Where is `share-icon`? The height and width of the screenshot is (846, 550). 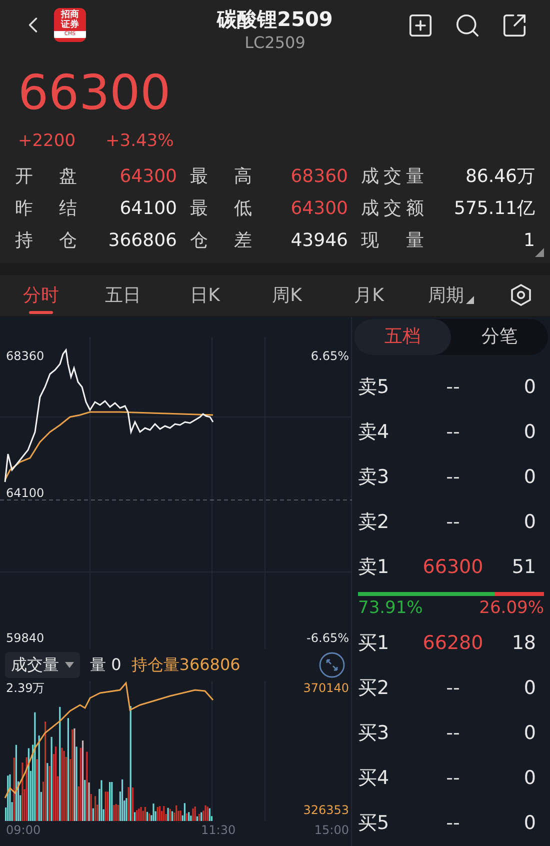
share-icon is located at coordinates (514, 25).